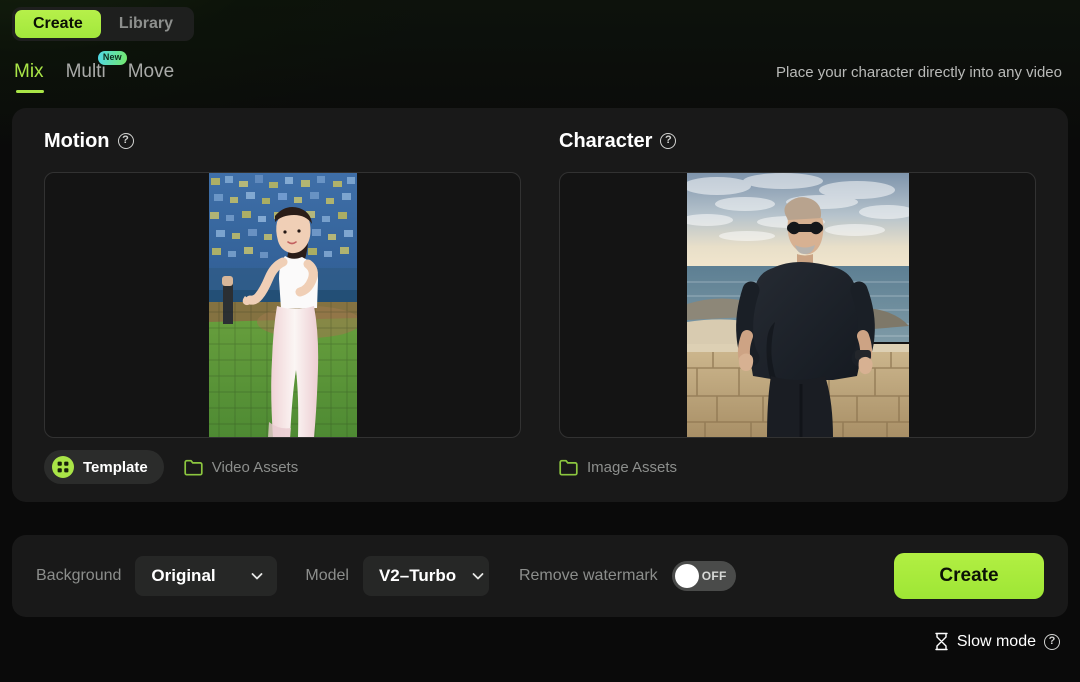 This screenshot has width=1080, height=682. I want to click on remove-watermark-toggle: OFF, so click(703, 576).